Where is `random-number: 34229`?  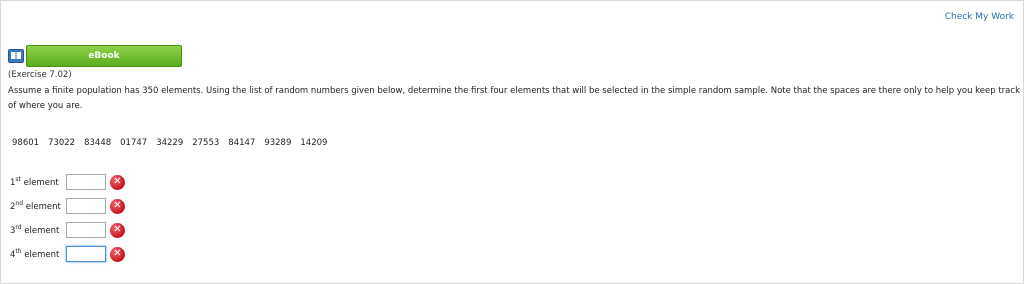
random-number: 34229 is located at coordinates (170, 143).